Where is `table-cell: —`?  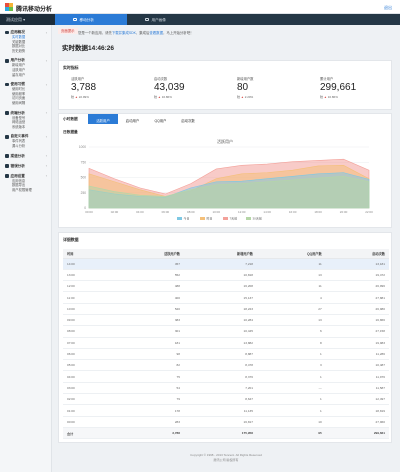
table-cell: — is located at coordinates (291, 388).